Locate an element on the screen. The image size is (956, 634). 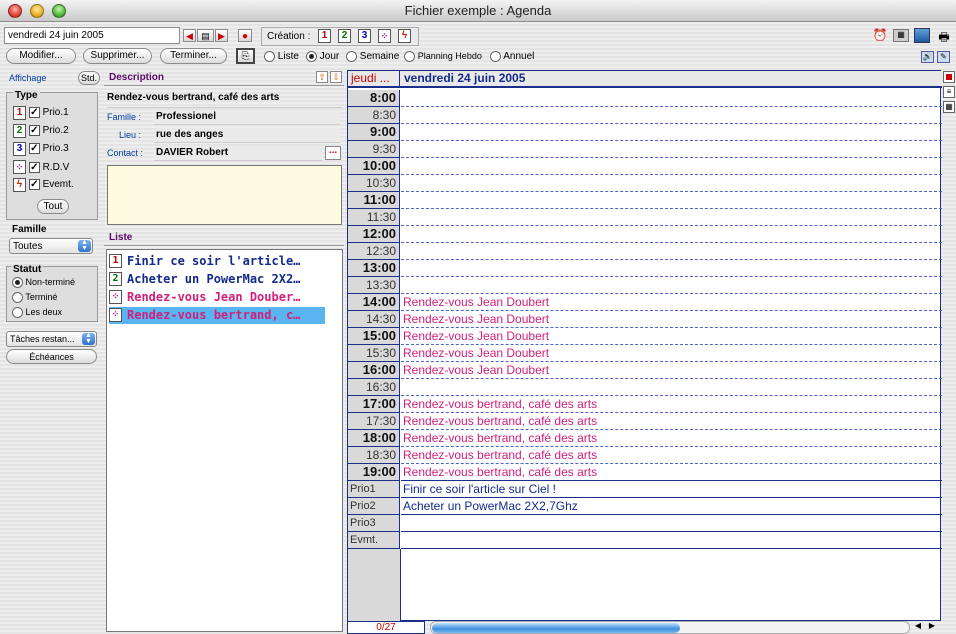
view-liste-option: Liste is located at coordinates (281, 56).